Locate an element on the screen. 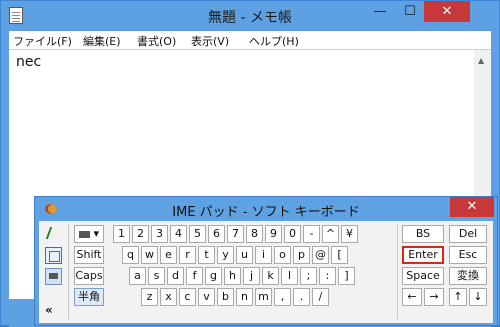 This screenshot has width=500, height=327. key-caret: ^ is located at coordinates (330, 234).